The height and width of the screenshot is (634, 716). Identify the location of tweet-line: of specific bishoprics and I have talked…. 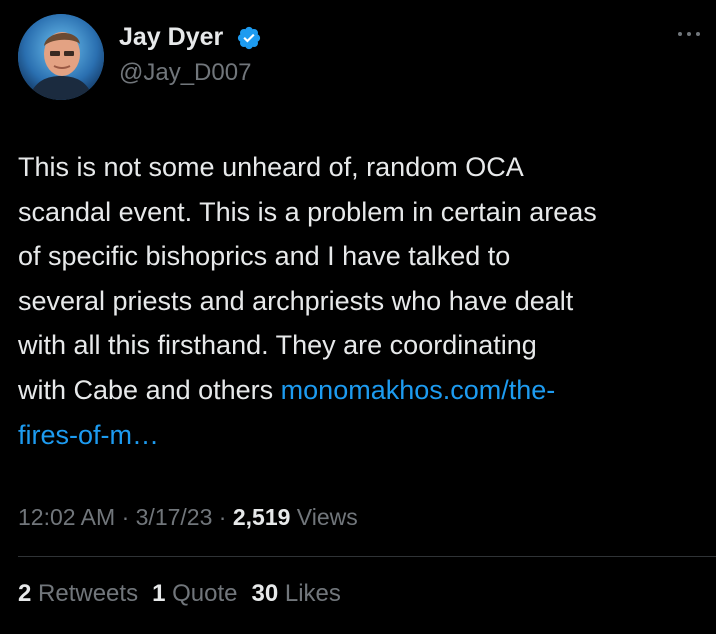
(264, 256).